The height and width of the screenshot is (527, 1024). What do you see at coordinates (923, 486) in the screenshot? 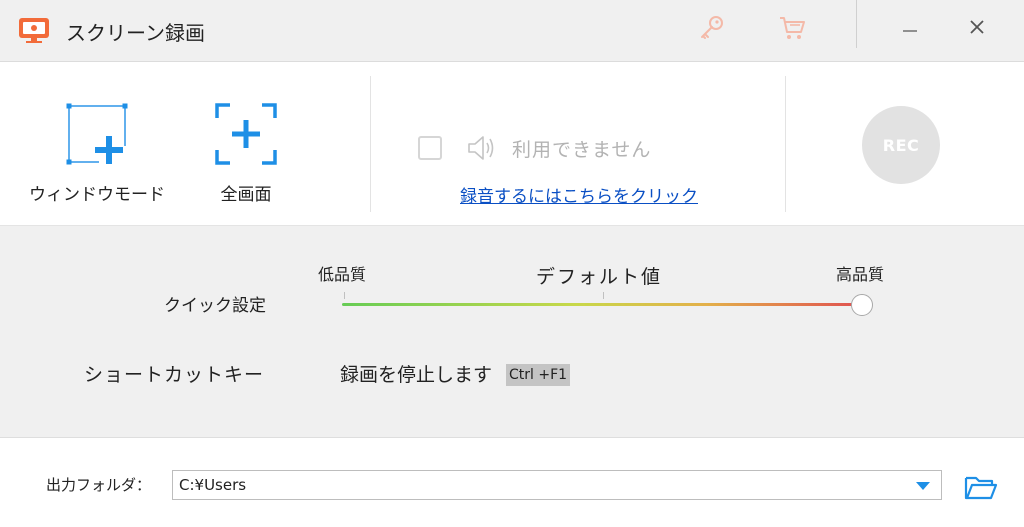
I see `chevron-down-icon` at bounding box center [923, 486].